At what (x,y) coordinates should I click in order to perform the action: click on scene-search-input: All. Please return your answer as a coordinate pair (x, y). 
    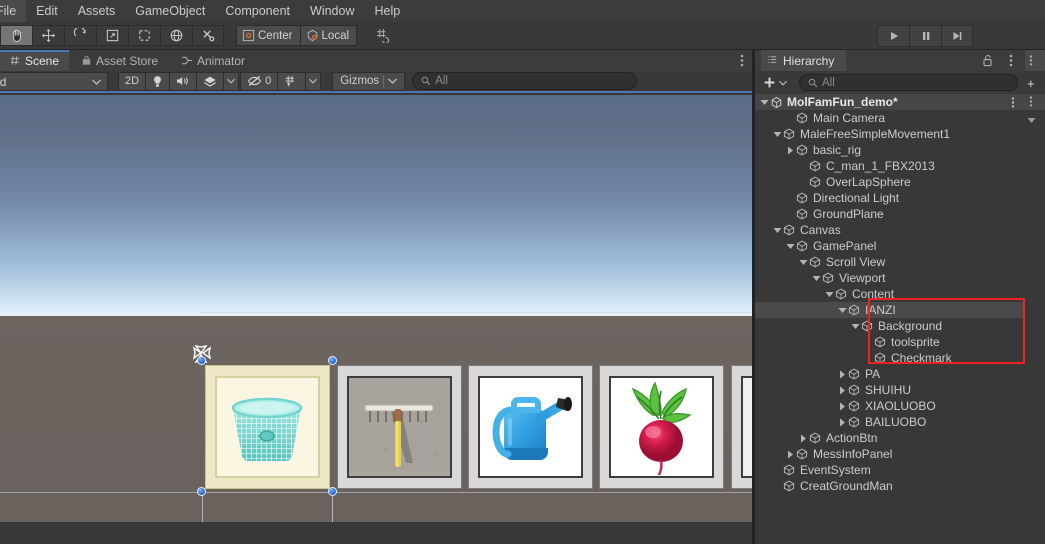
    Looking at the image, I should click on (525, 81).